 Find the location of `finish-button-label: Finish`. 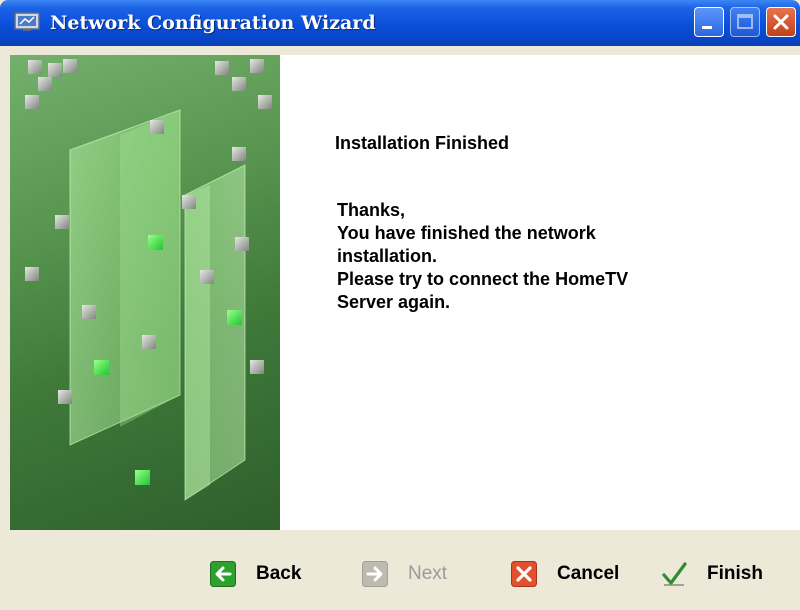

finish-button-label: Finish is located at coordinates (735, 573).